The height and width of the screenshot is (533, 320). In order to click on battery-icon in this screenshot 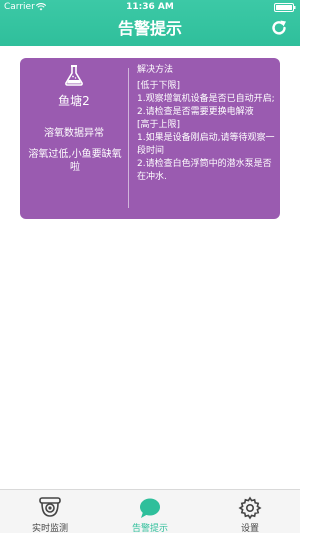, I will do `click(285, 7)`.